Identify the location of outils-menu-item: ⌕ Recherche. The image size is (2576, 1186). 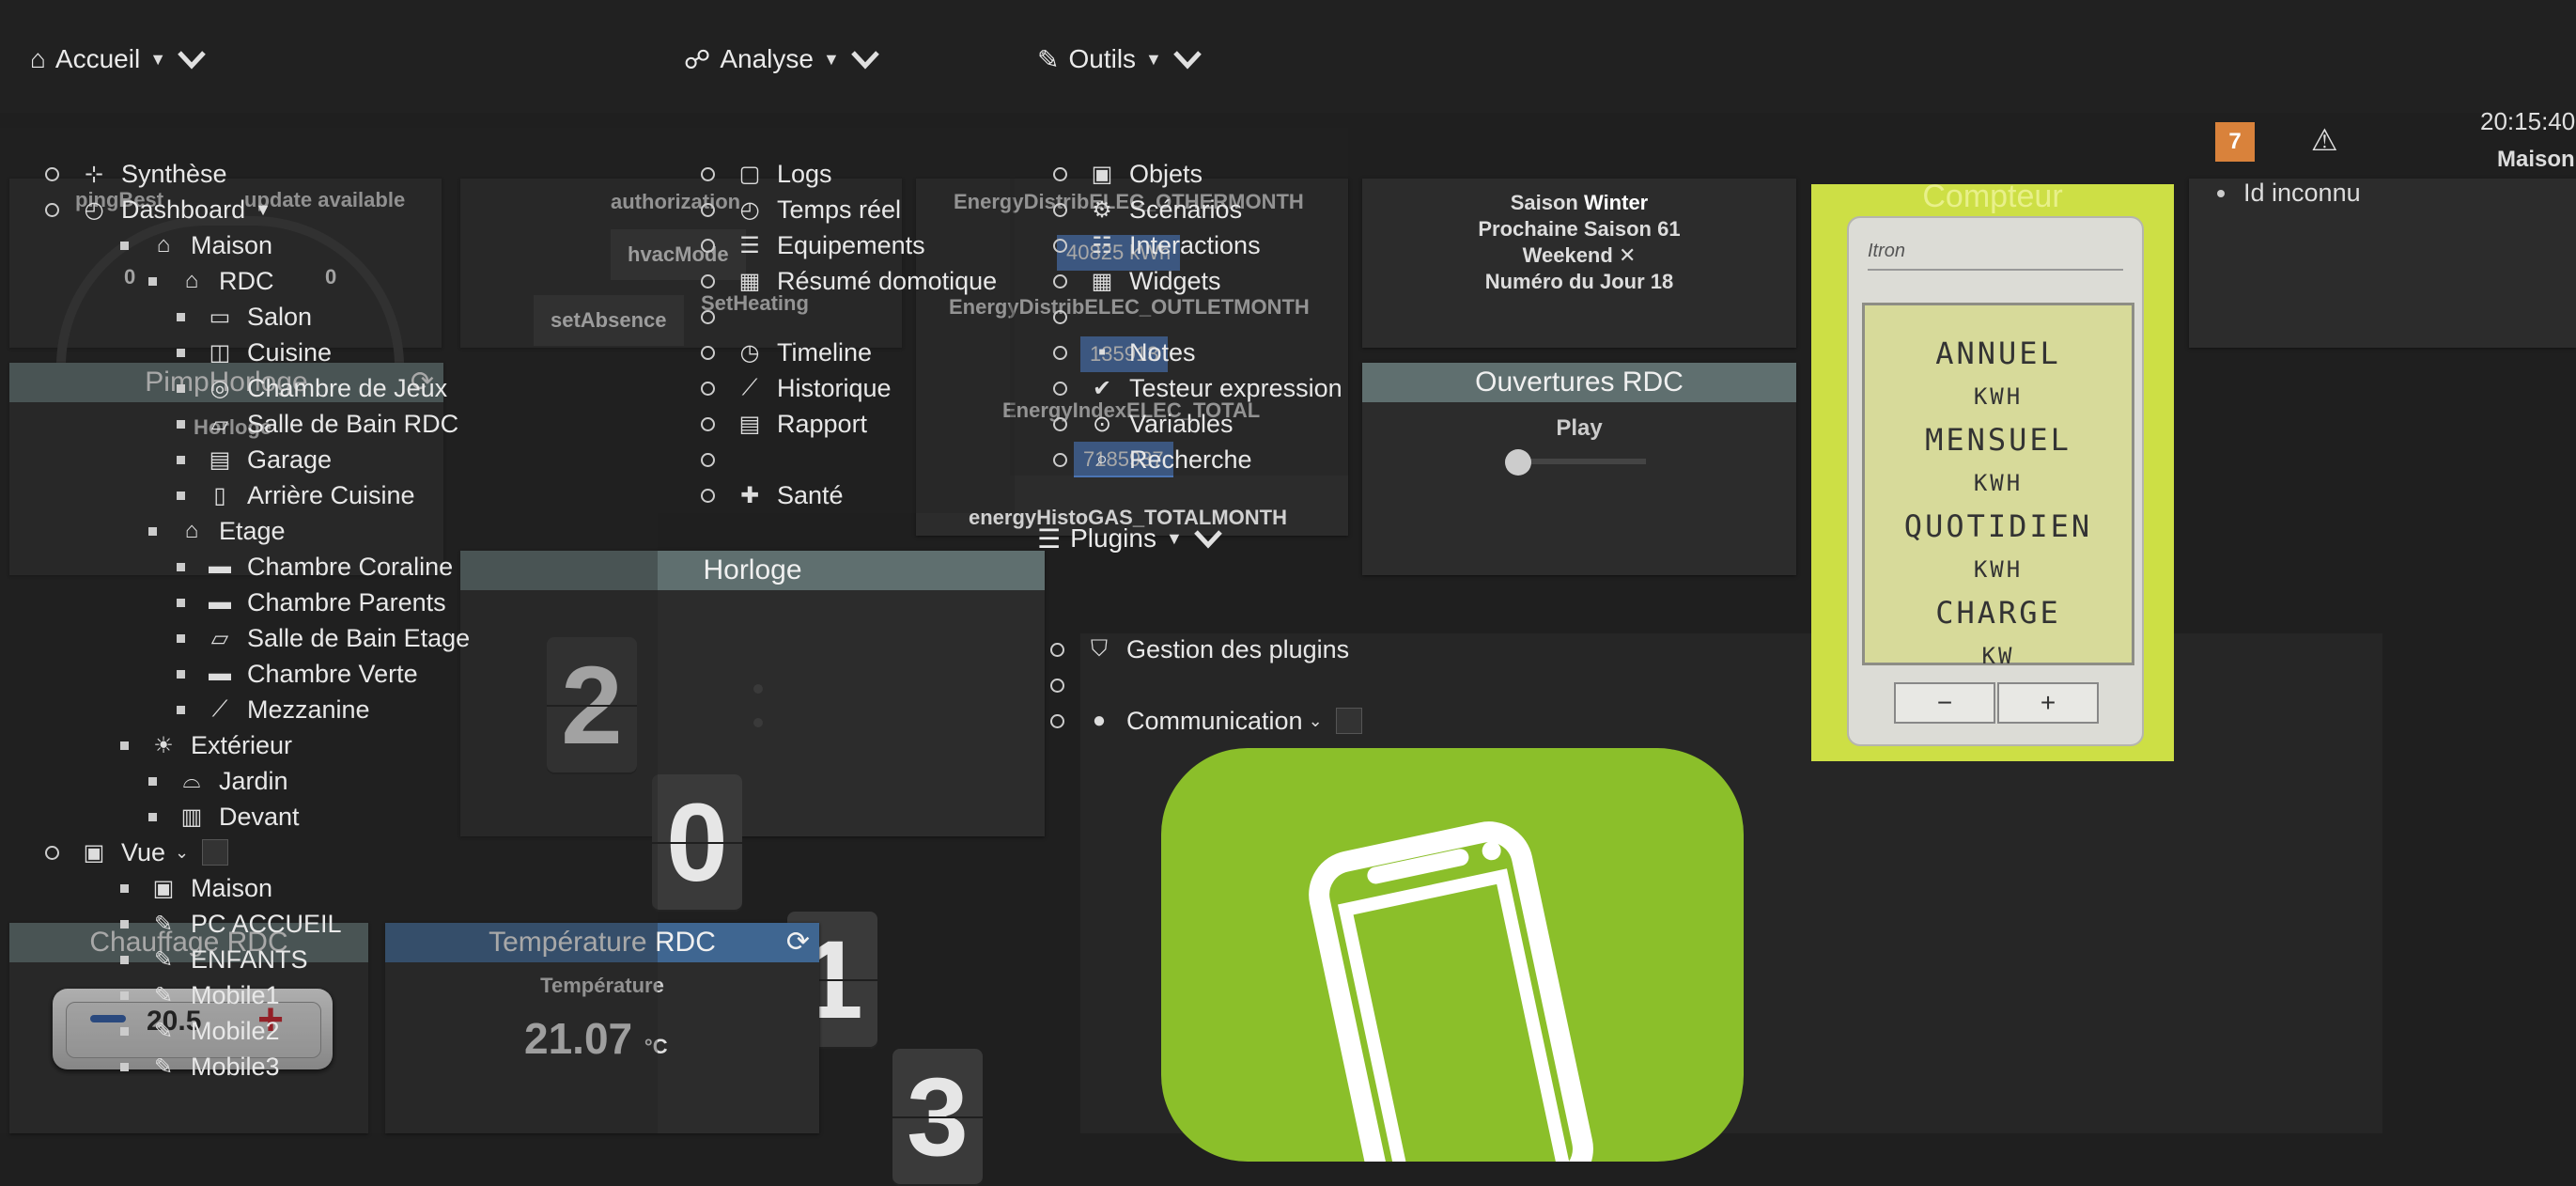
(1197, 459).